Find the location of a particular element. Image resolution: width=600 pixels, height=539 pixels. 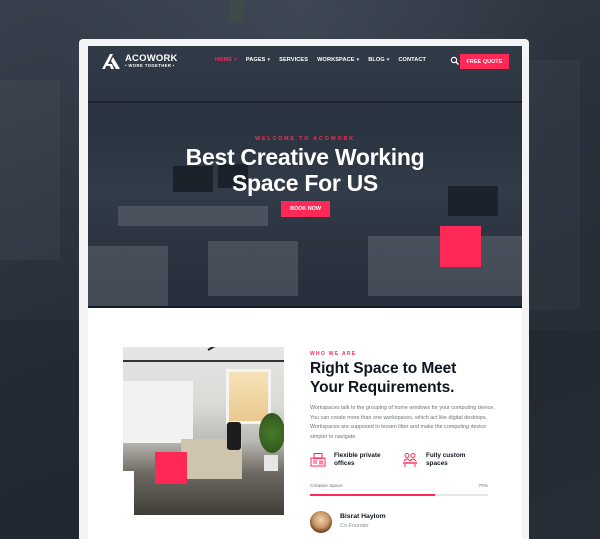

person-name: Bisrat Haylom is located at coordinates (363, 516).